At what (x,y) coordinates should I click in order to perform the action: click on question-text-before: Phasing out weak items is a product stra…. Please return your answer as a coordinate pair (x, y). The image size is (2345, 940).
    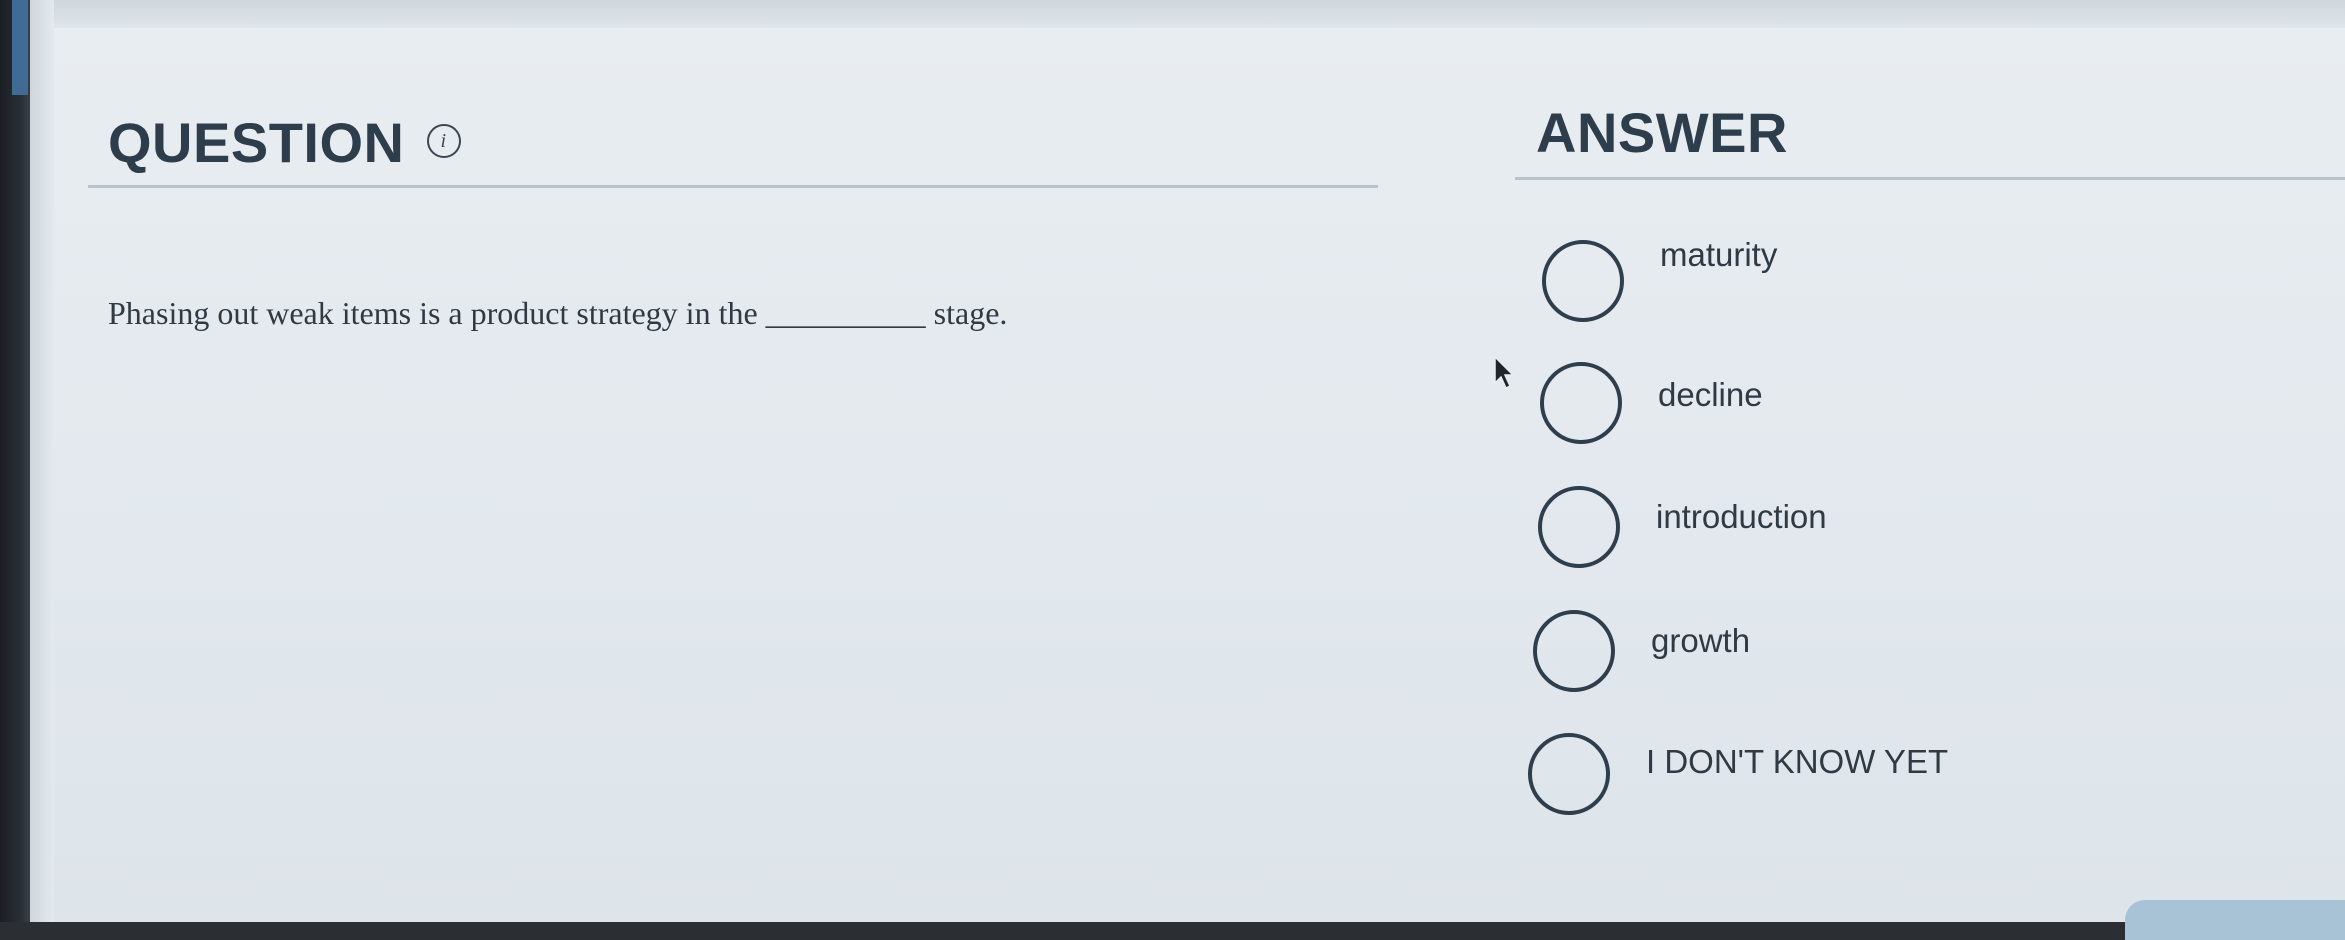
    Looking at the image, I should click on (437, 313).